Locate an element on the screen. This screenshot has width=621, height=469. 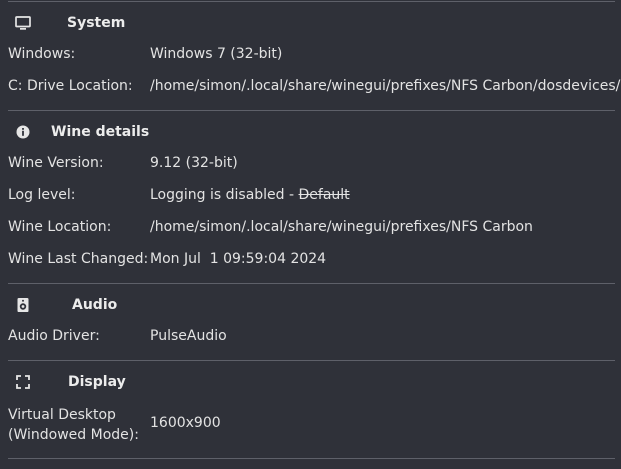
log-level-value: Logging is disabled - Default is located at coordinates (250, 195).